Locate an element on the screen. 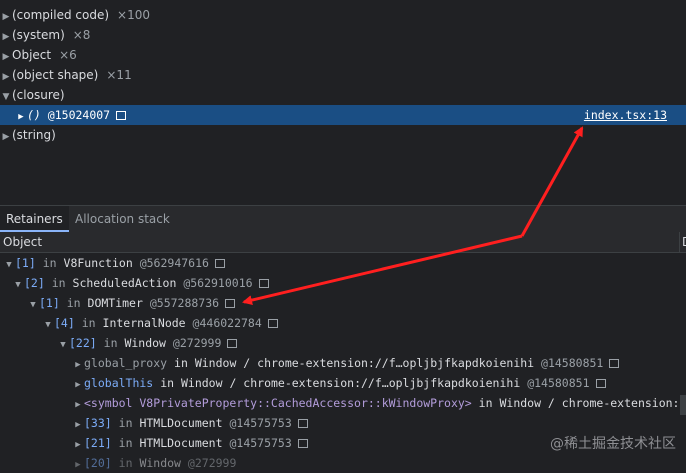 This screenshot has height=473, width=686. arrow-to-source-link is located at coordinates (552, 181).